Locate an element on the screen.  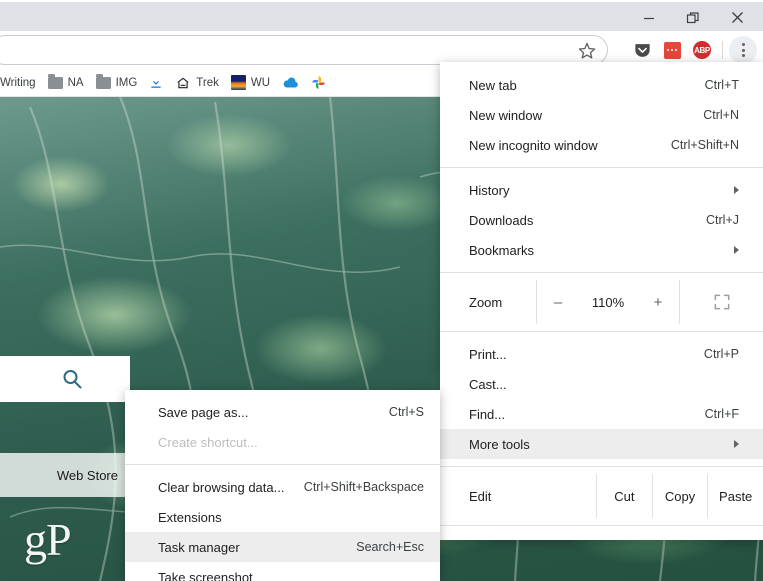
bookmark-onedrive is located at coordinates (290, 83).